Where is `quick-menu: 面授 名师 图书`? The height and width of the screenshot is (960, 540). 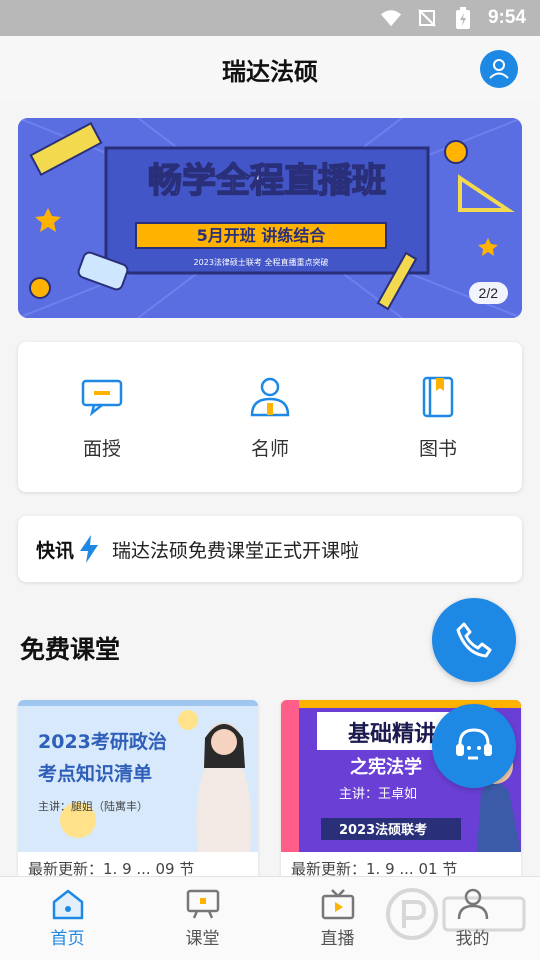 quick-menu: 面授 名师 图书 is located at coordinates (270, 417).